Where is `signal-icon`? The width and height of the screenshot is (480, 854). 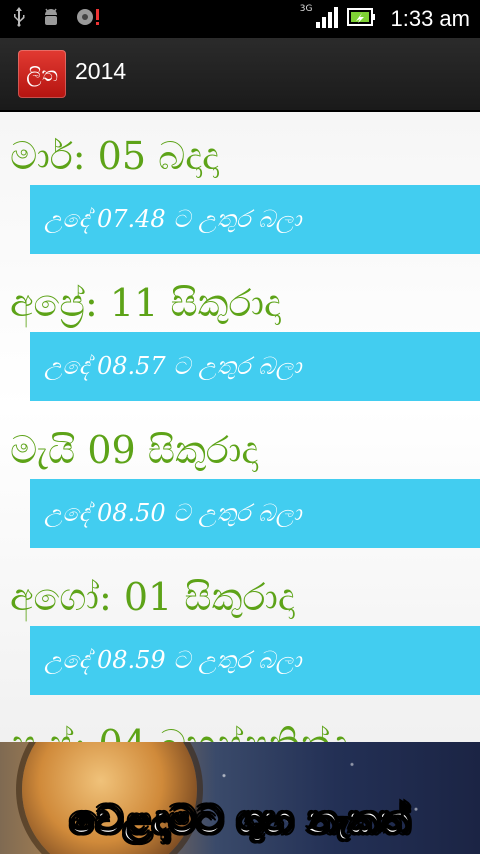
signal-icon is located at coordinates (327, 19).